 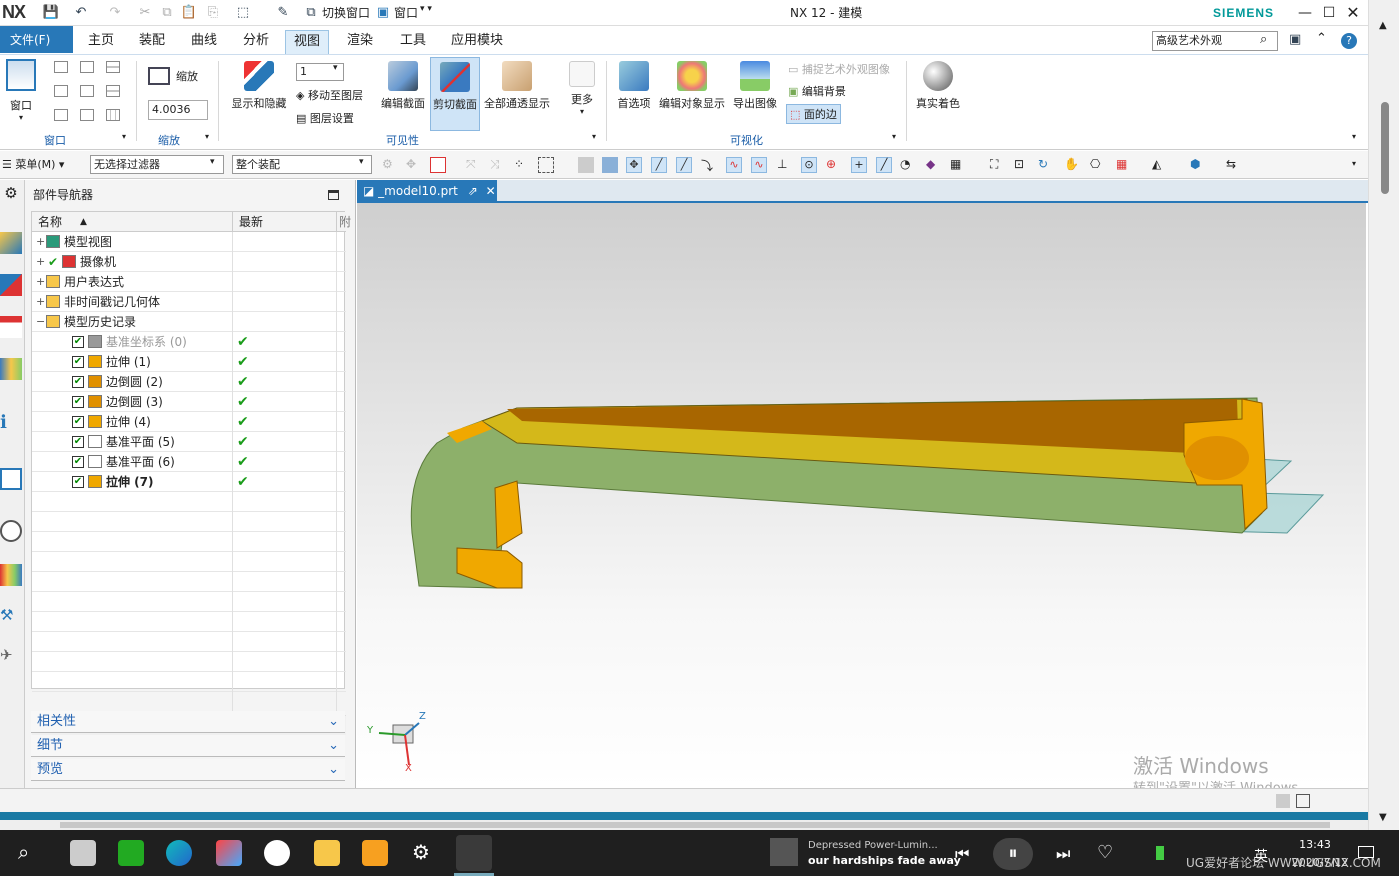 What do you see at coordinates (189, 402) in the screenshot?
I see `history-feature-row: ✔ 边倒圆 (3) ✔` at bounding box center [189, 402].